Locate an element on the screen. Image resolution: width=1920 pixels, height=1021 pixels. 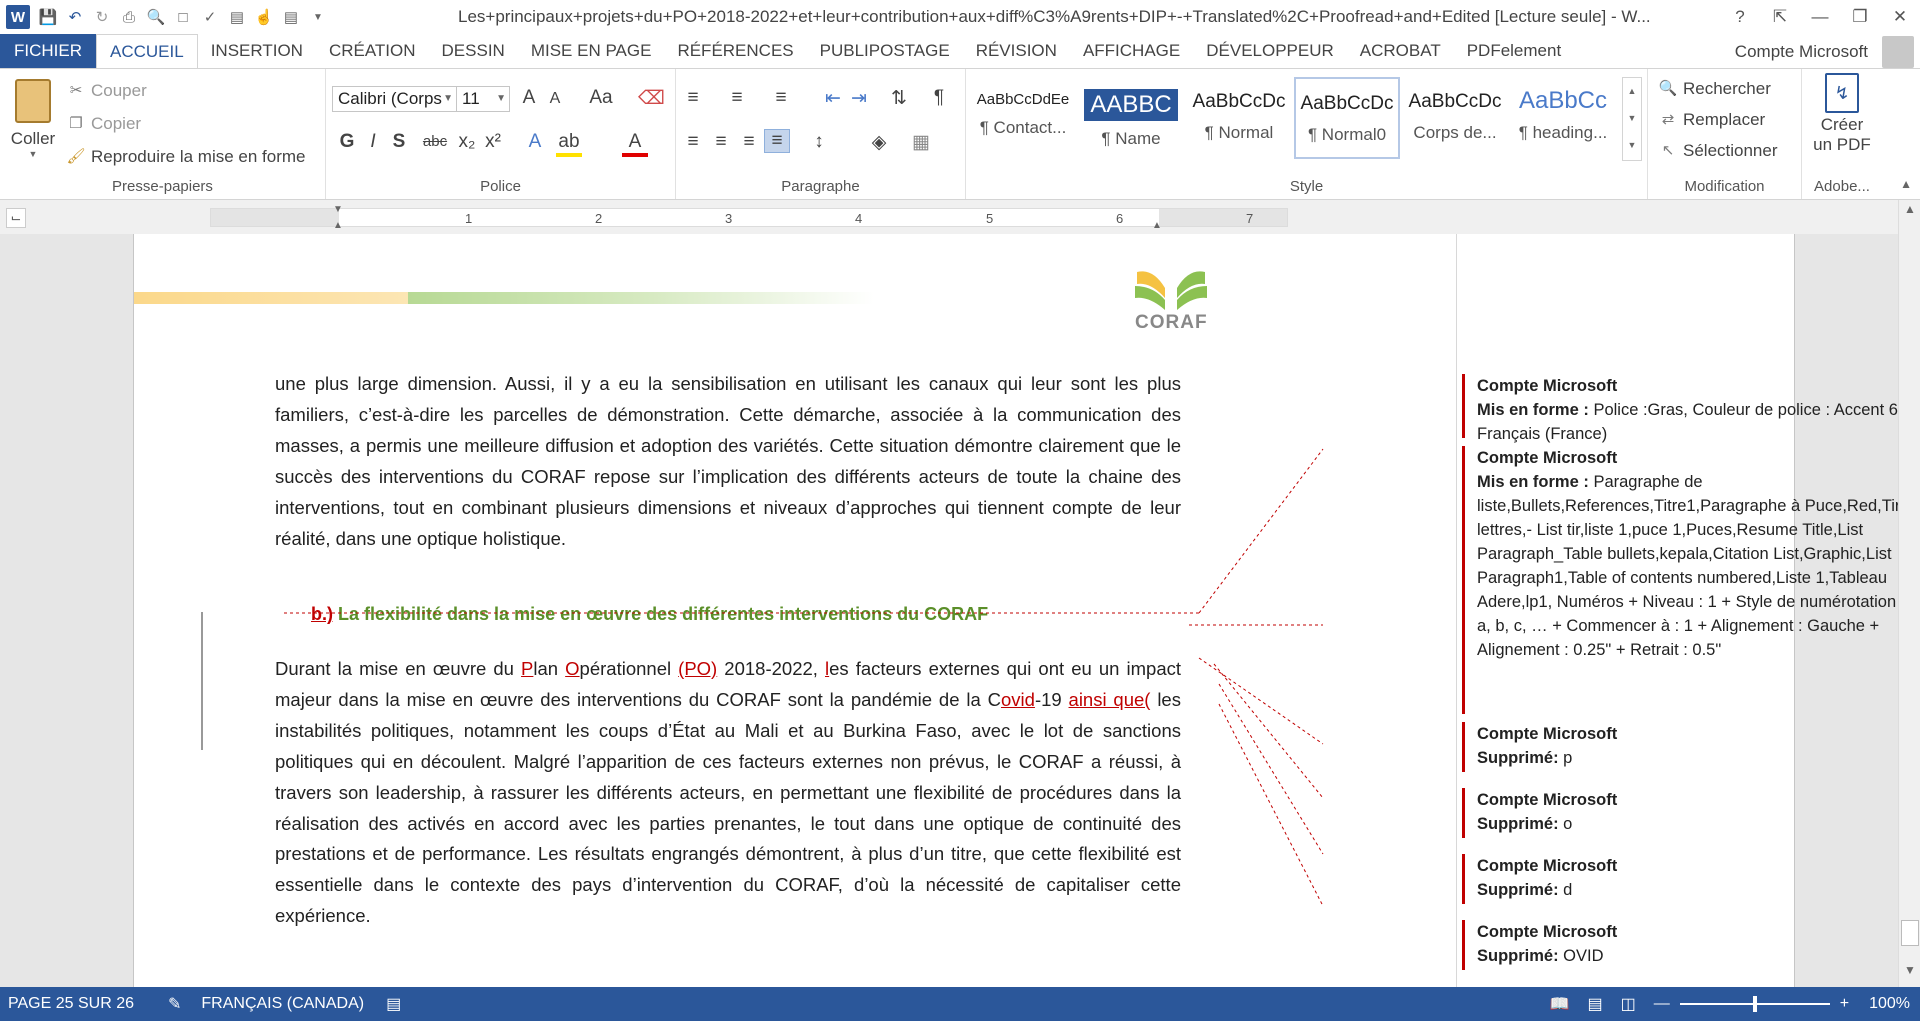
format-painter-button: 🖌 Reproduire la mise en forme is located at coordinates (185, 157).